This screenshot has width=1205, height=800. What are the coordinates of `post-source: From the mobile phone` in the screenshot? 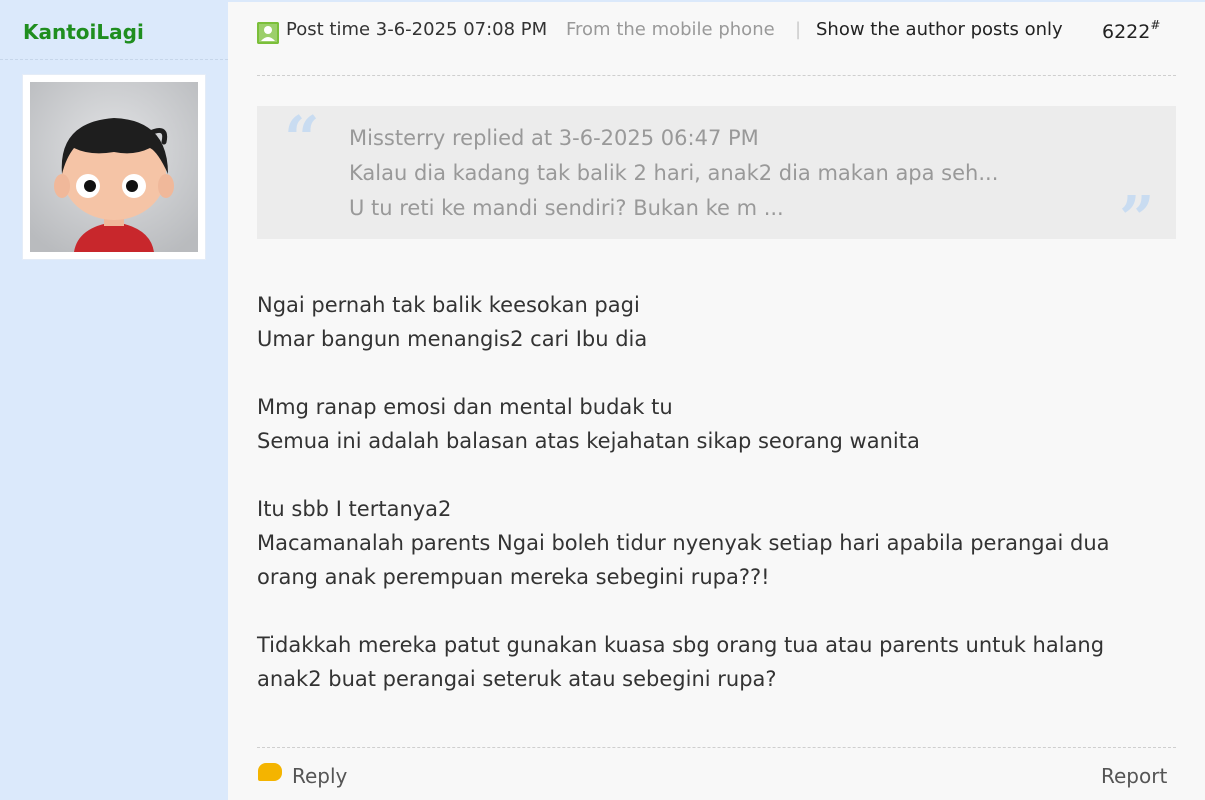 It's located at (670, 29).